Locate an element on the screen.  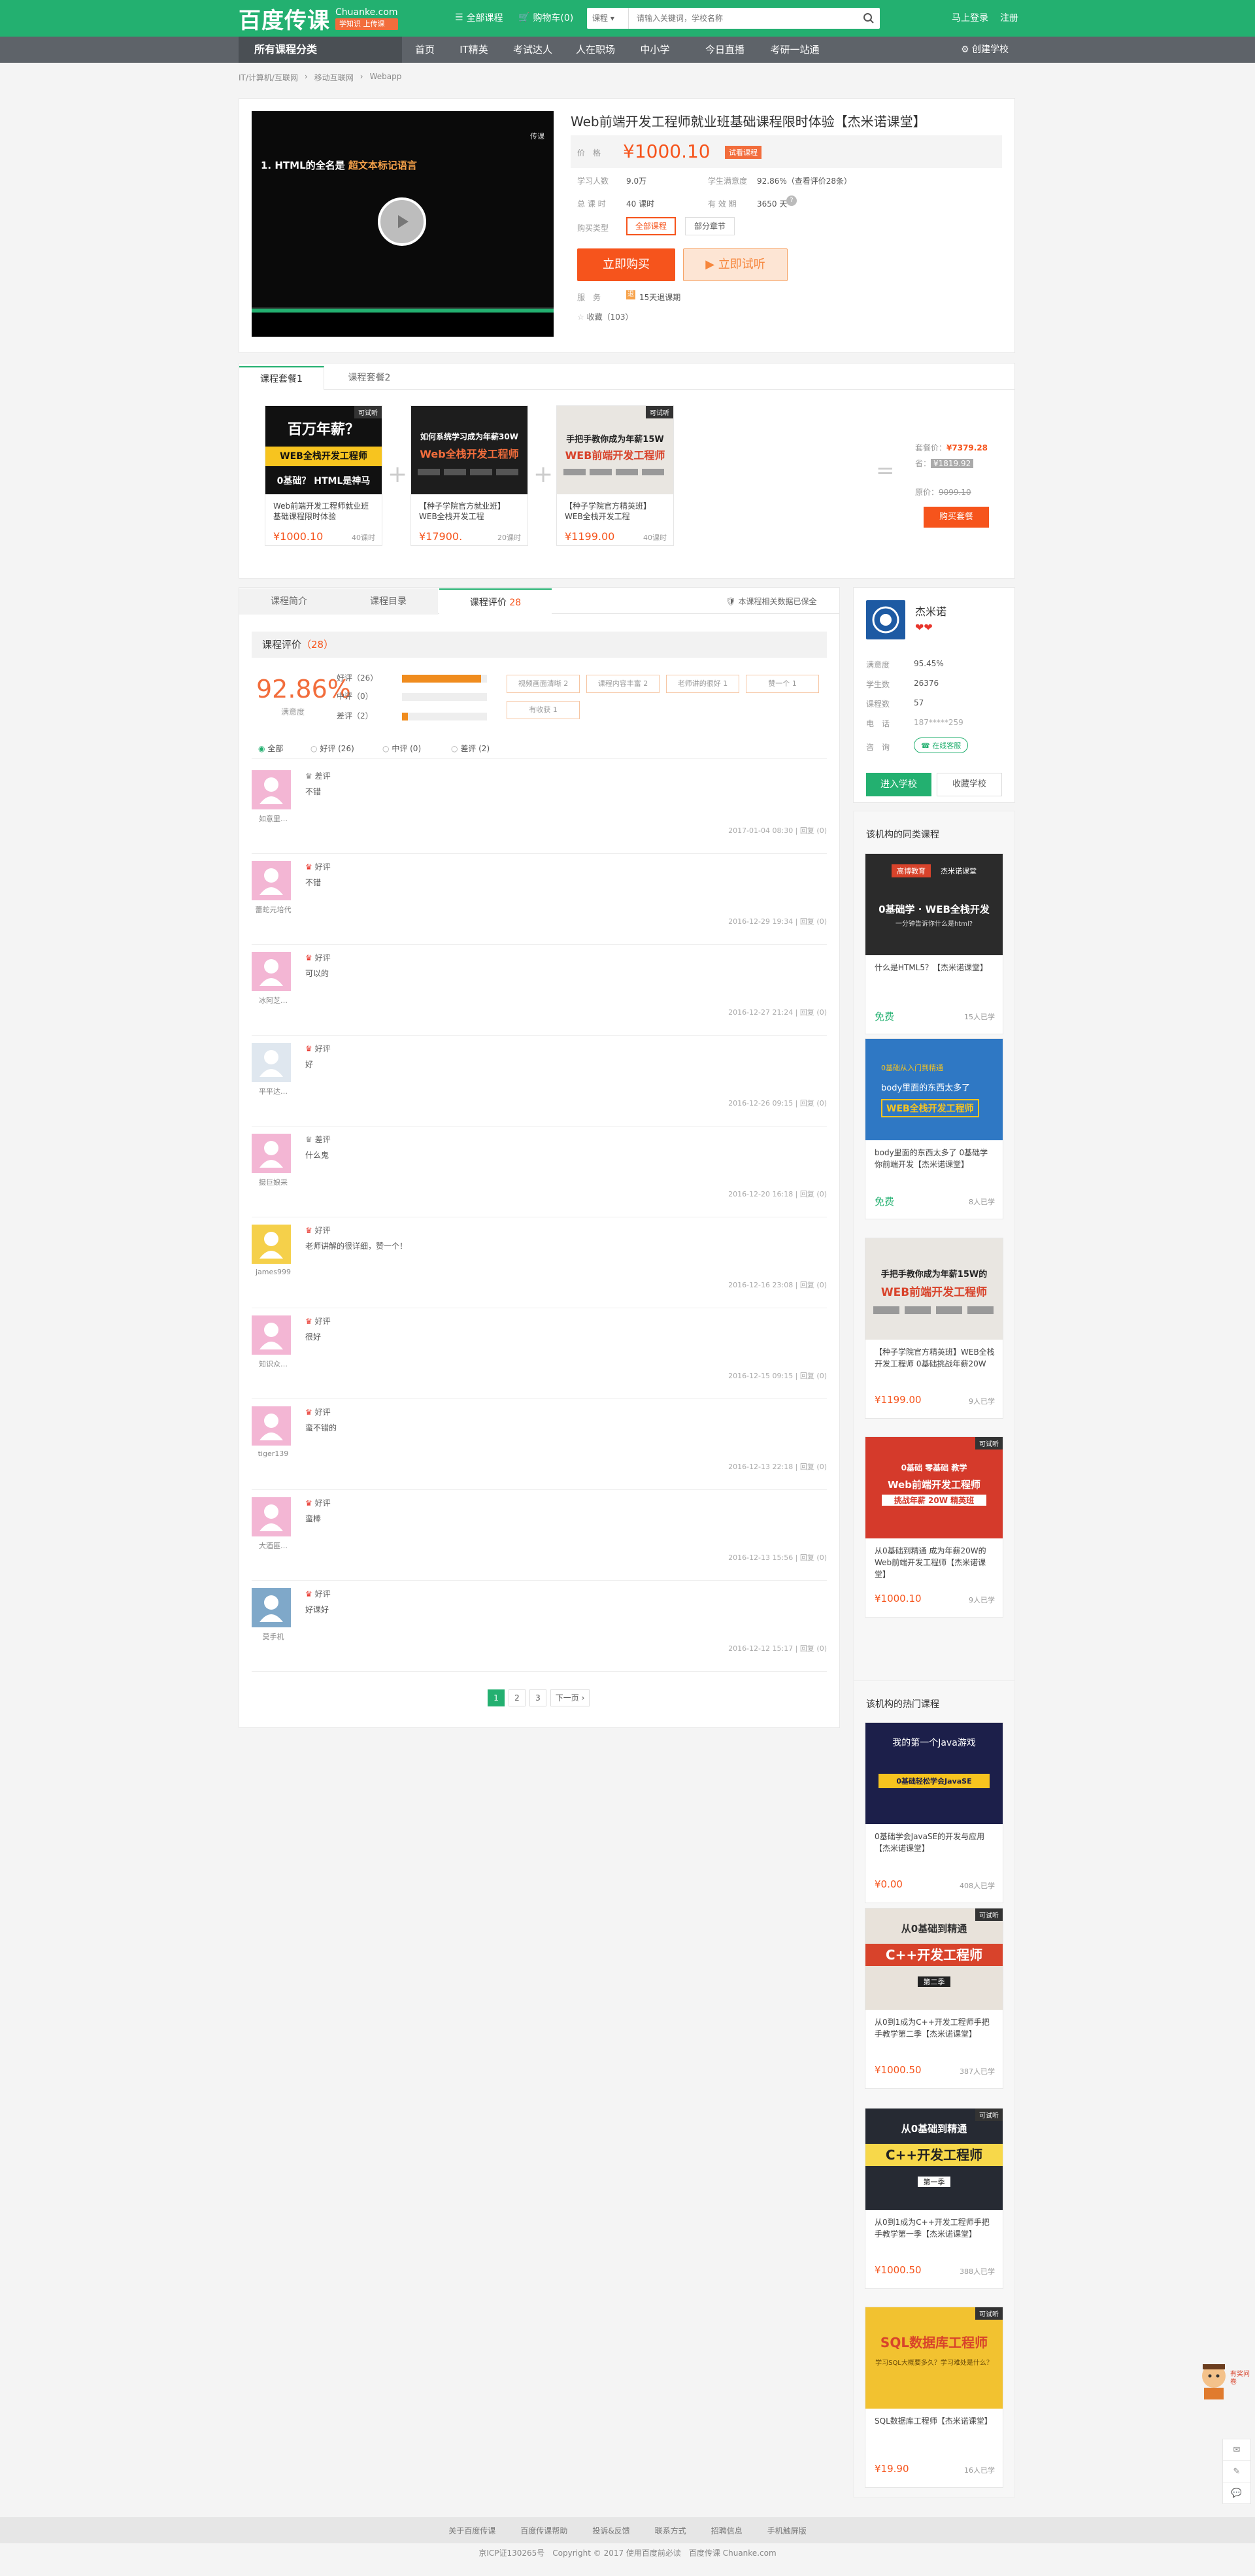
login-link: 马上登录 is located at coordinates (970, 17).